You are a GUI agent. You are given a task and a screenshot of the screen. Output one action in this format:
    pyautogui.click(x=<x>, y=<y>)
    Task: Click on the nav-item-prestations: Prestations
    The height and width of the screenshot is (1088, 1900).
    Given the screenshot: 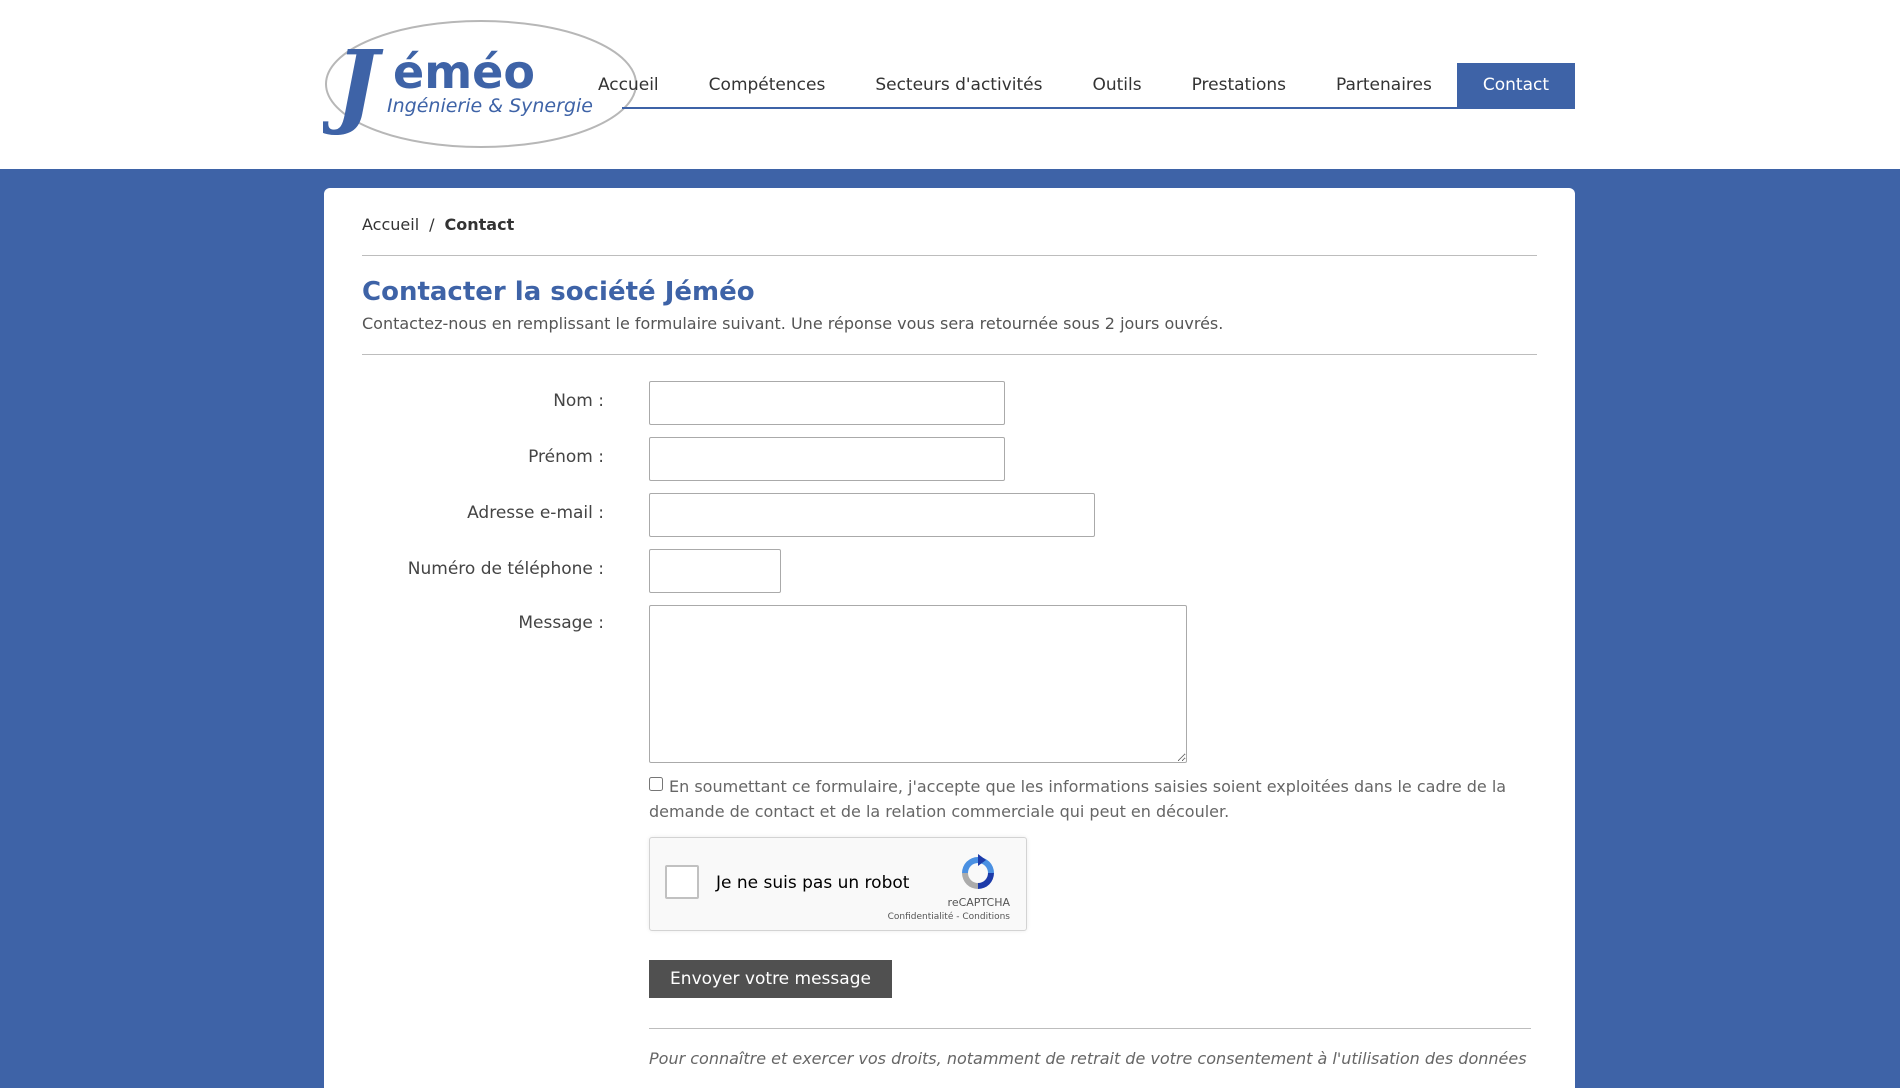 What is the action you would take?
    pyautogui.click(x=1239, y=85)
    